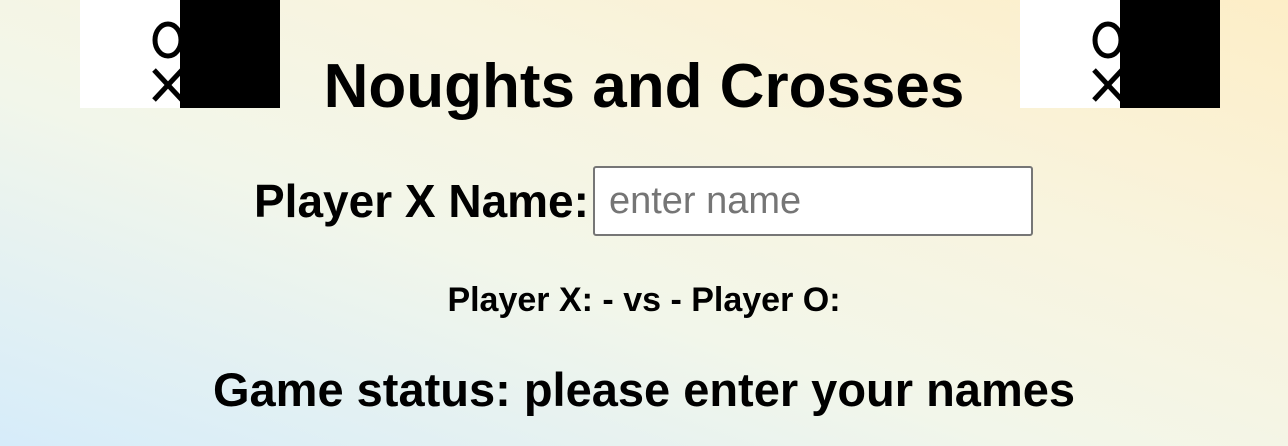  I want to click on player-o-label: Player O:, so click(766, 300).